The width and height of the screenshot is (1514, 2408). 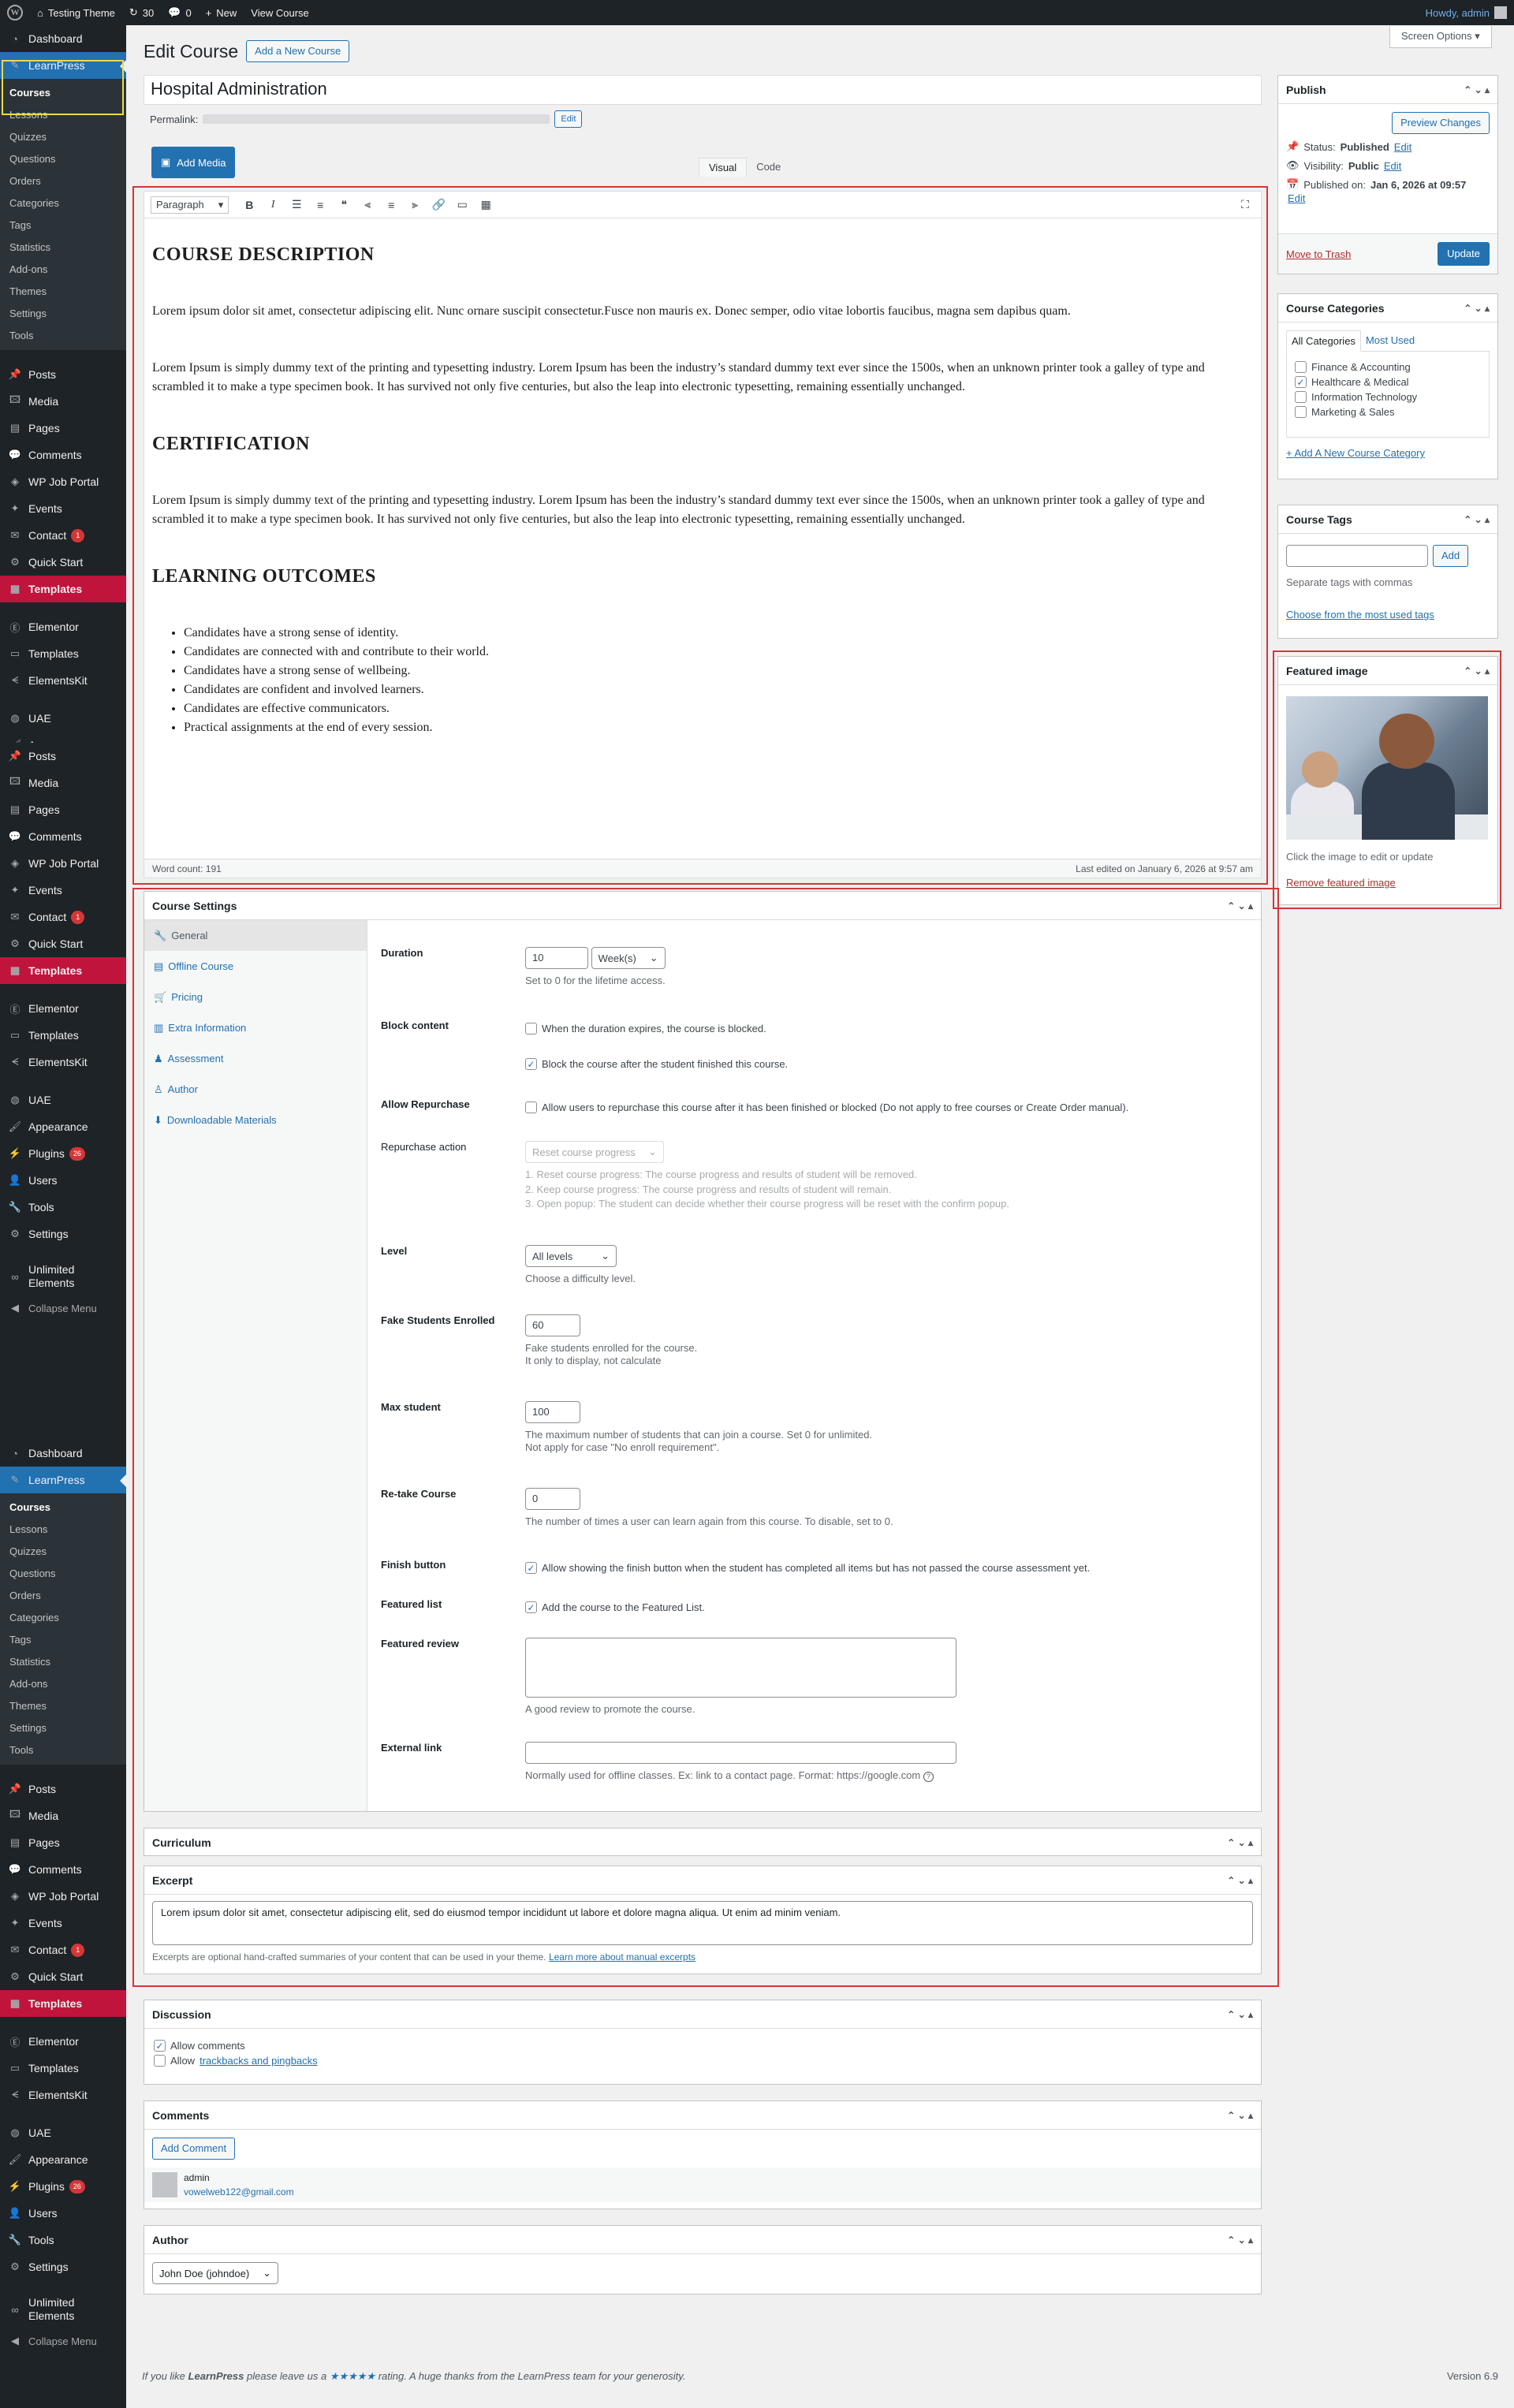 I want to click on tab-visual: Visual, so click(x=723, y=168).